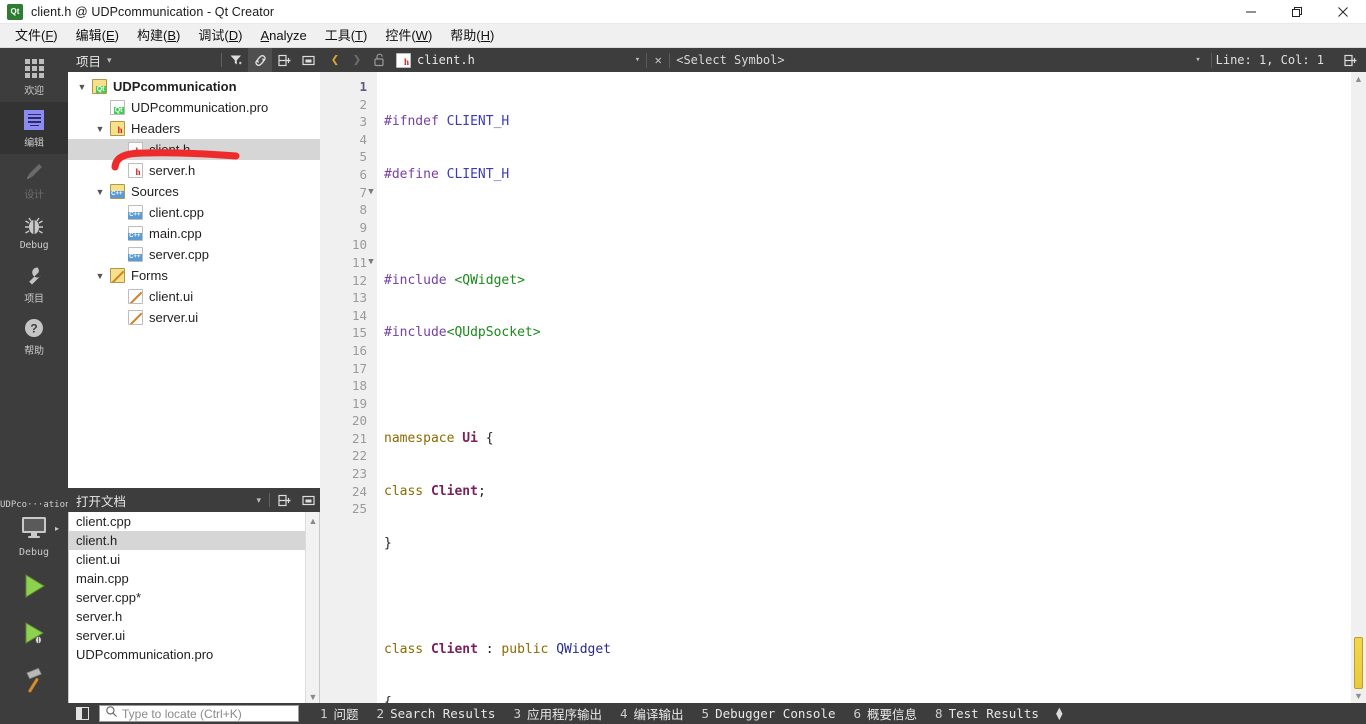 The height and width of the screenshot is (724, 1366). What do you see at coordinates (1297, 12) in the screenshot?
I see `maximize-button` at bounding box center [1297, 12].